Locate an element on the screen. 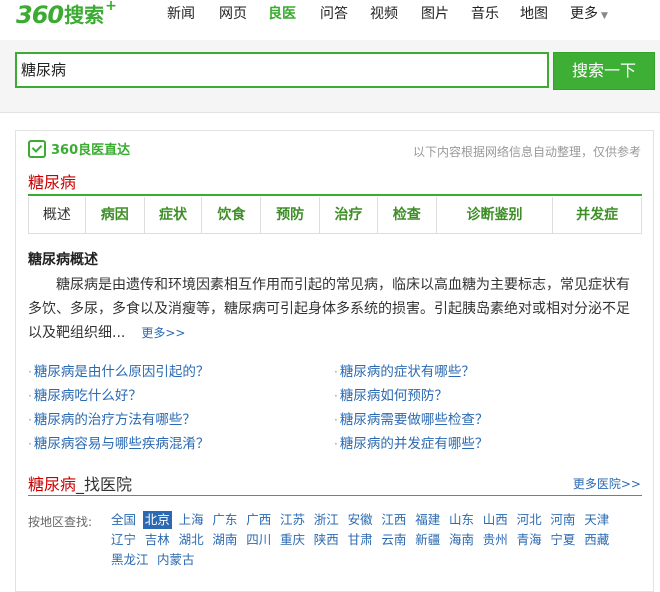 The height and width of the screenshot is (592, 660). region-link: 江苏 is located at coordinates (292, 520).